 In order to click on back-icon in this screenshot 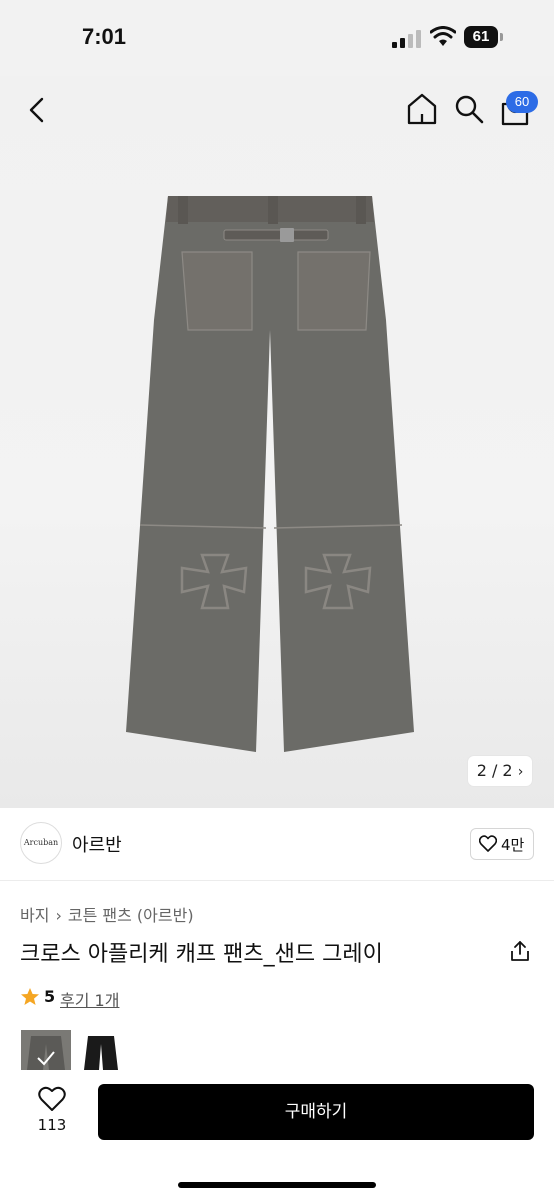, I will do `click(37, 110)`.